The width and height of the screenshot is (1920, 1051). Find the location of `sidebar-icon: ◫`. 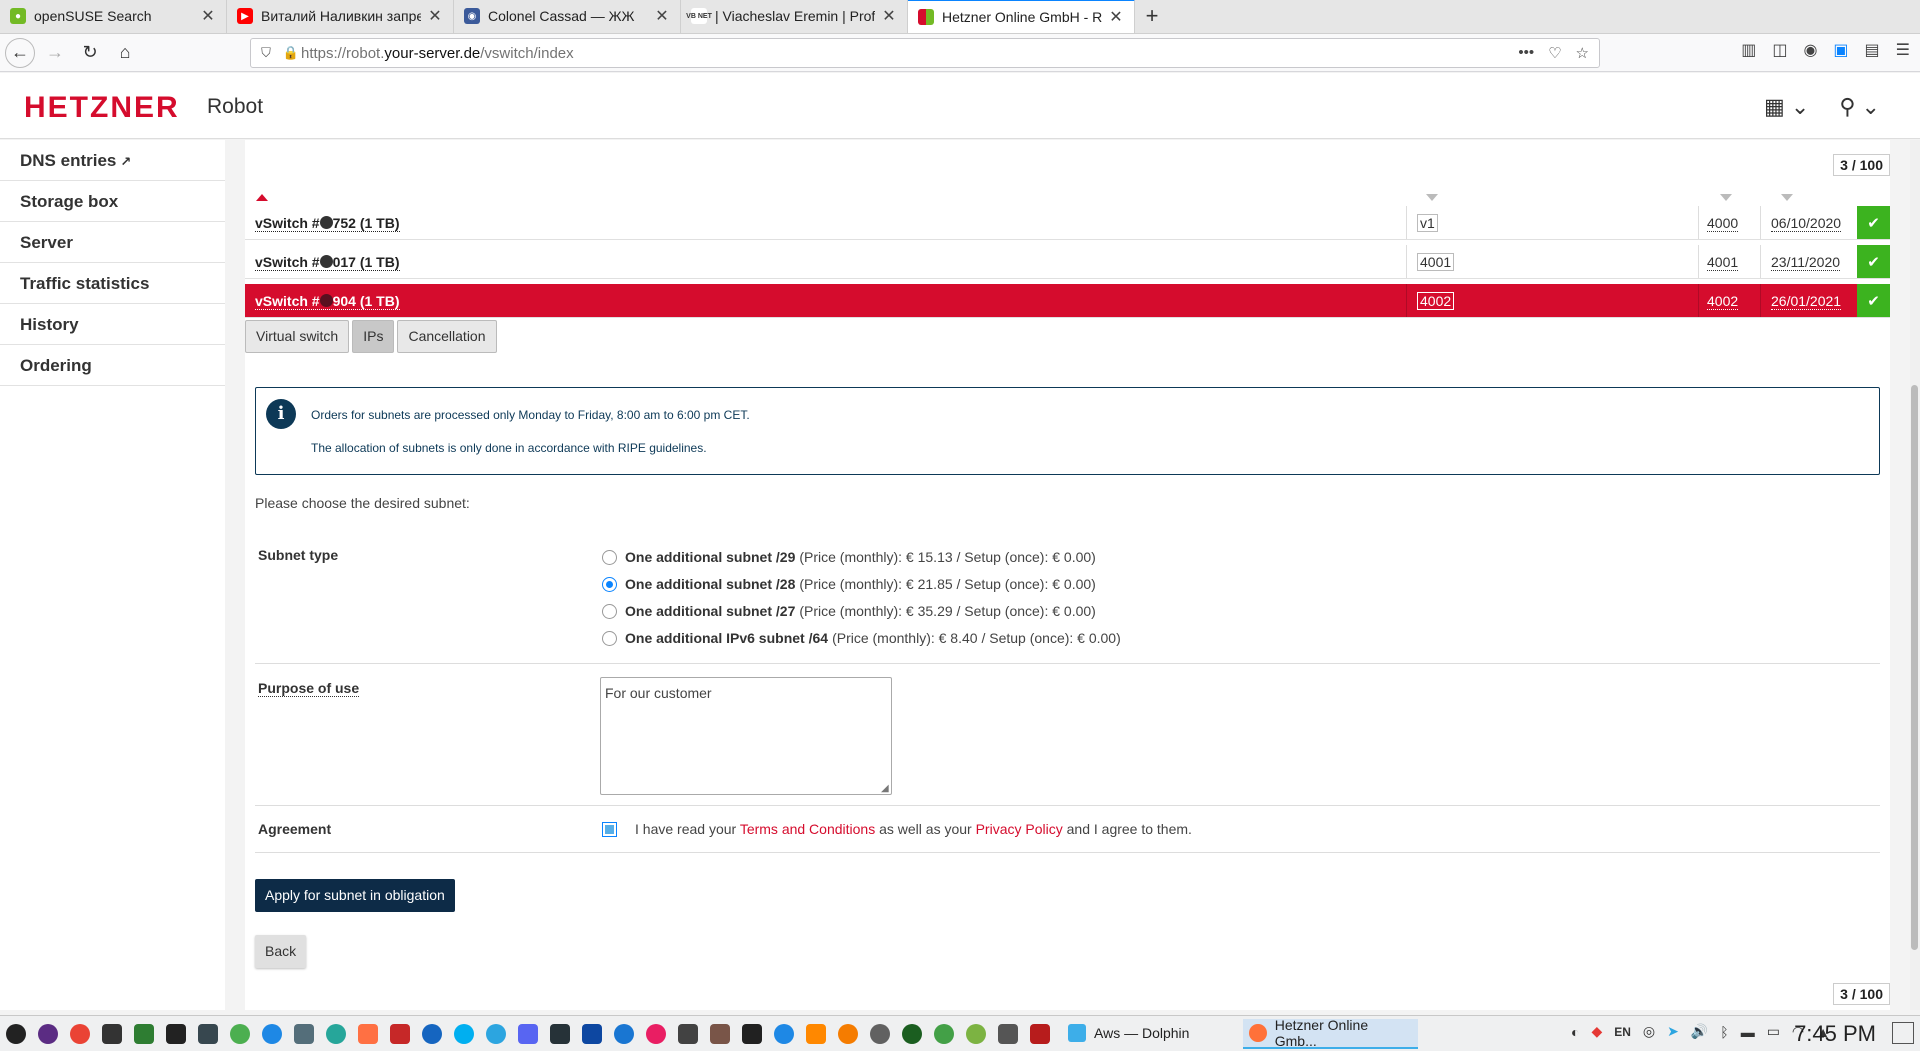

sidebar-icon: ◫ is located at coordinates (1779, 50).